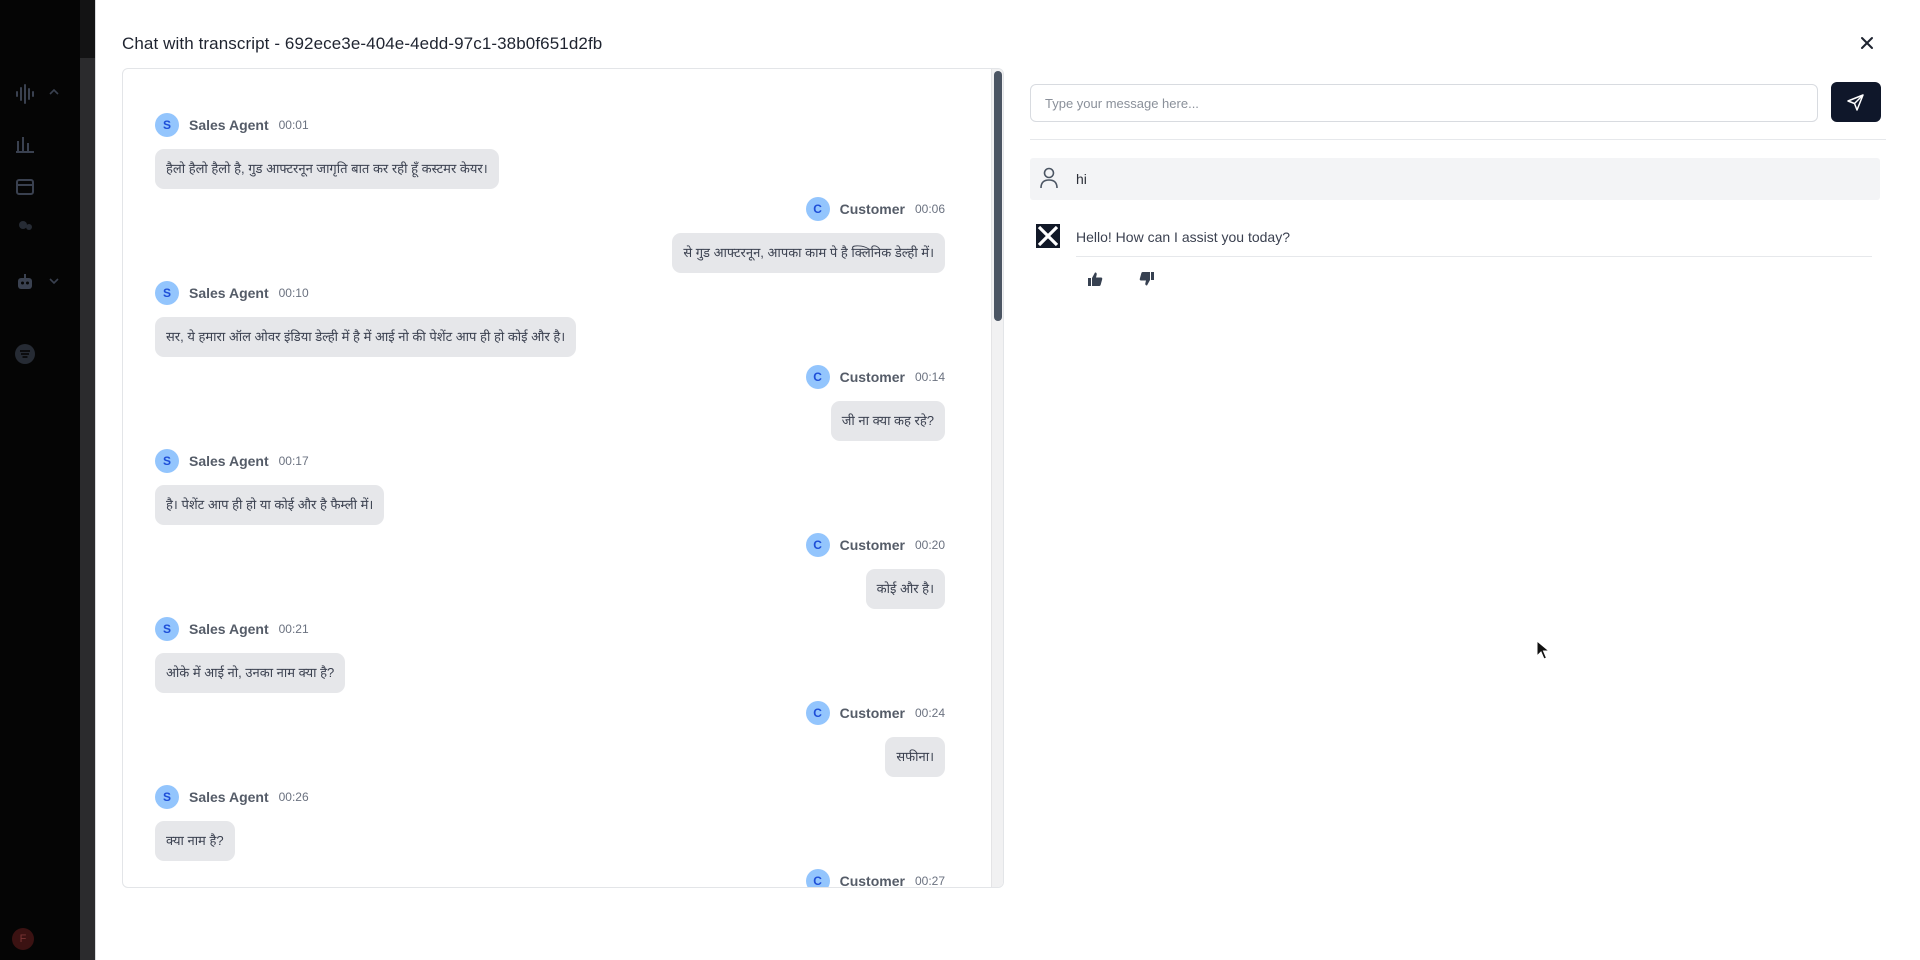 This screenshot has height=960, width=1920. What do you see at coordinates (1048, 236) in the screenshot?
I see `bot-logo-icon` at bounding box center [1048, 236].